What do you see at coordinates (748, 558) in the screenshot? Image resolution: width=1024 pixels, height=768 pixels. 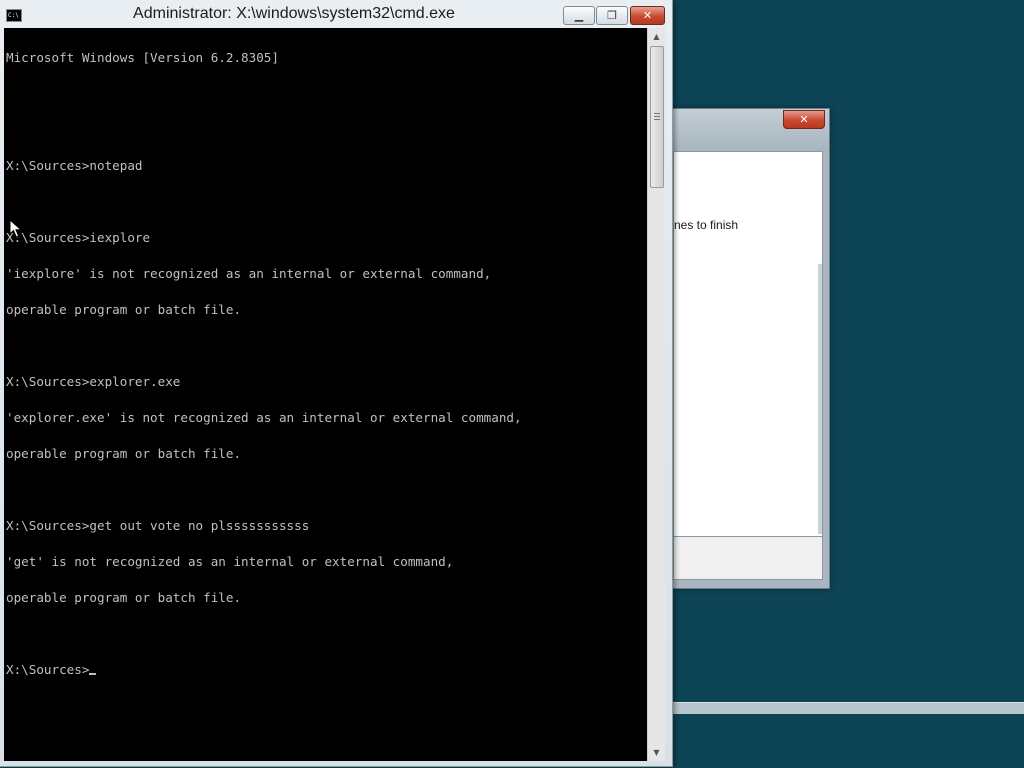 I see `setup-dialog-footer` at bounding box center [748, 558].